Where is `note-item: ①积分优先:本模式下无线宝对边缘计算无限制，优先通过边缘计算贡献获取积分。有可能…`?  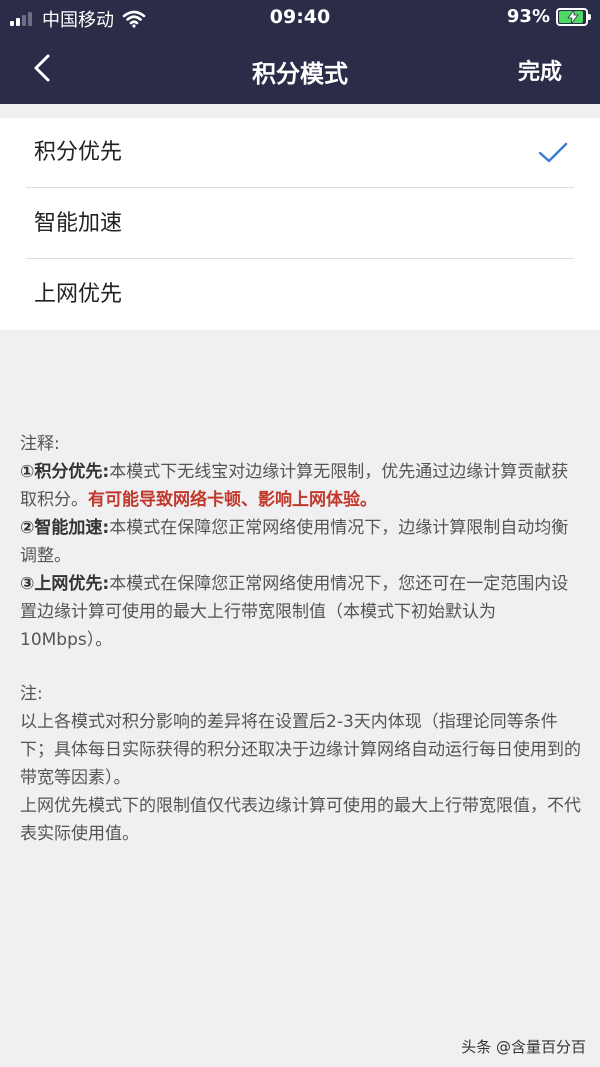
note-item: ①积分优先:本模式下无线宝对边缘计算无限制，优先通过边缘计算贡献获取积分。有可能… is located at coordinates (301, 486).